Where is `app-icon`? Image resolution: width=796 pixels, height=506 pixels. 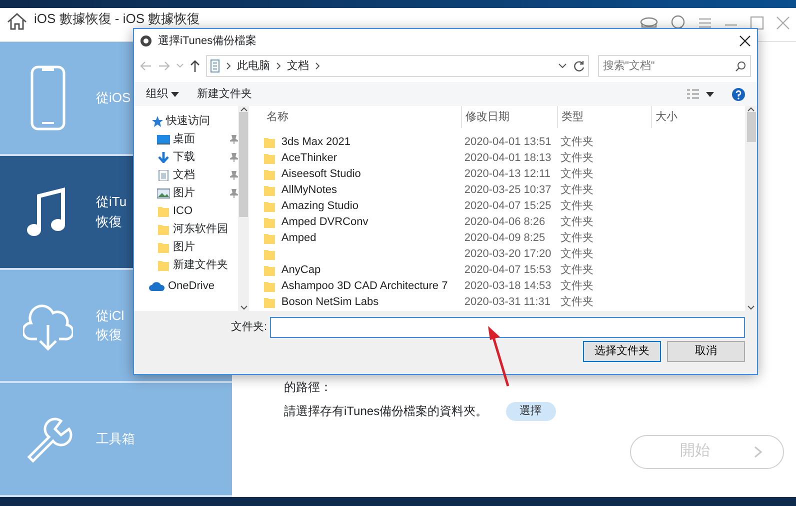 app-icon is located at coordinates (146, 41).